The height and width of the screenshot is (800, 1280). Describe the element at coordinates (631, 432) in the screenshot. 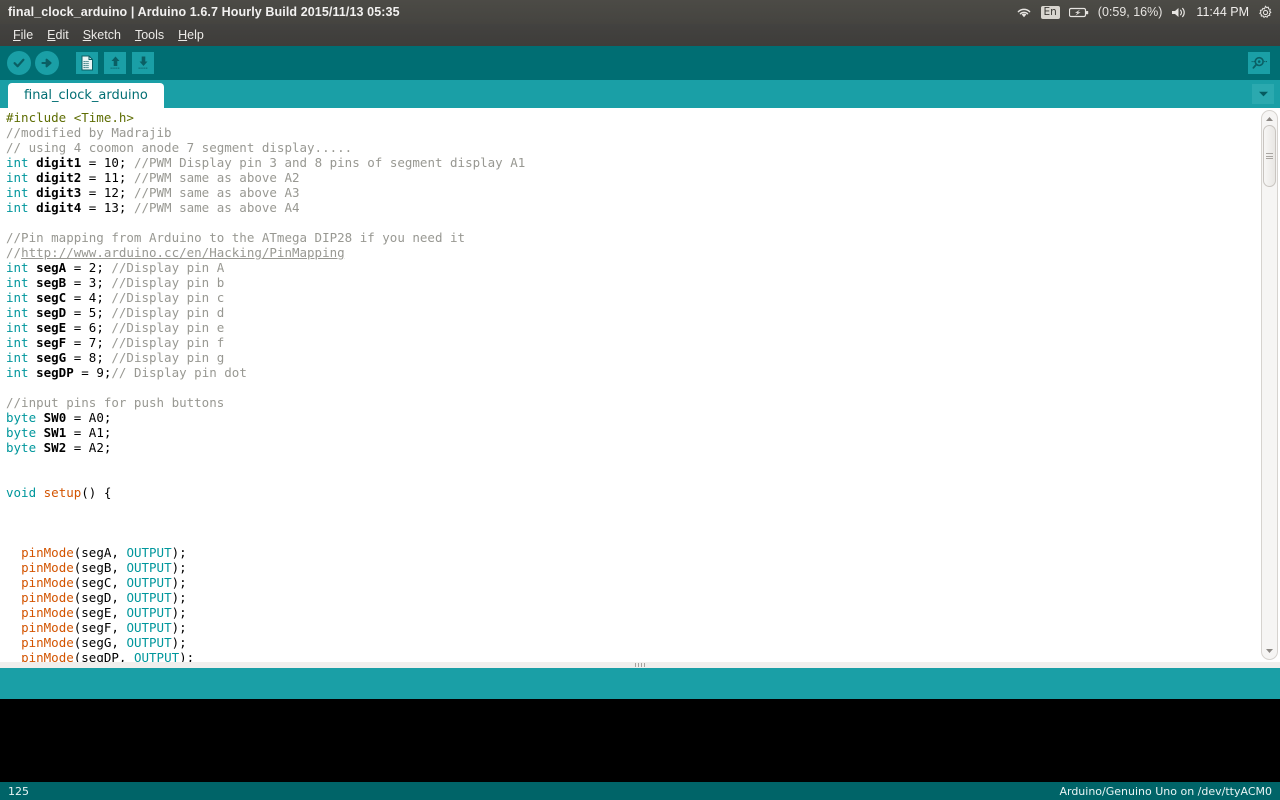

I see `code-line: byte SW1 = A1;` at that location.